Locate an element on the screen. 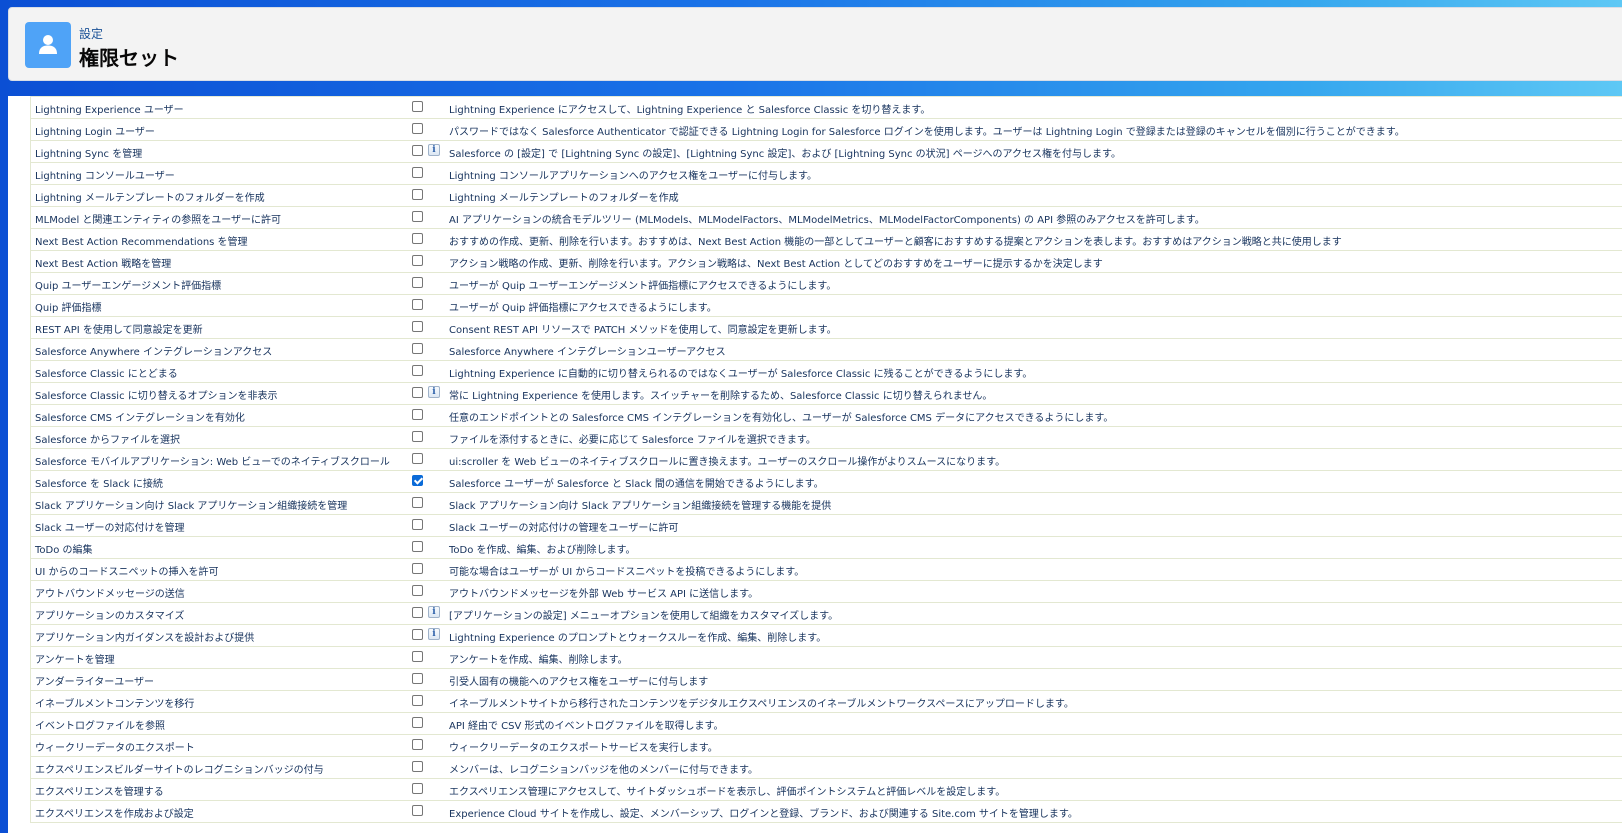 The image size is (1622, 833). permission-name: Salesforce からファイルを選択 is located at coordinates (107, 440).